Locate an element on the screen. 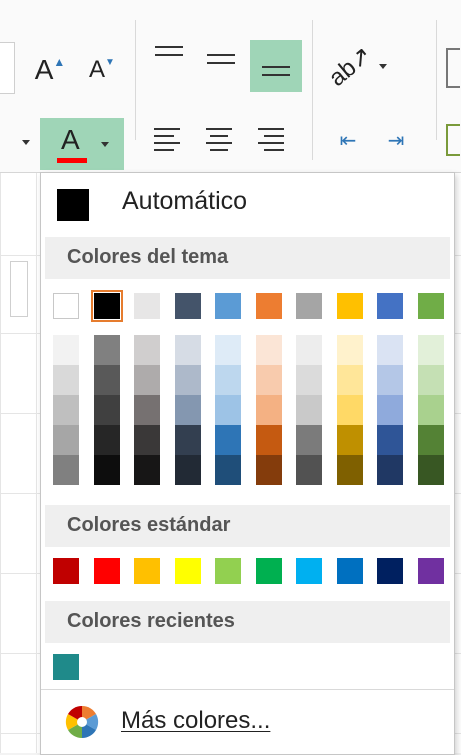 Image resolution: width=461 pixels, height=755 pixels. increase-indent-button: ⇥ is located at coordinates (396, 140).